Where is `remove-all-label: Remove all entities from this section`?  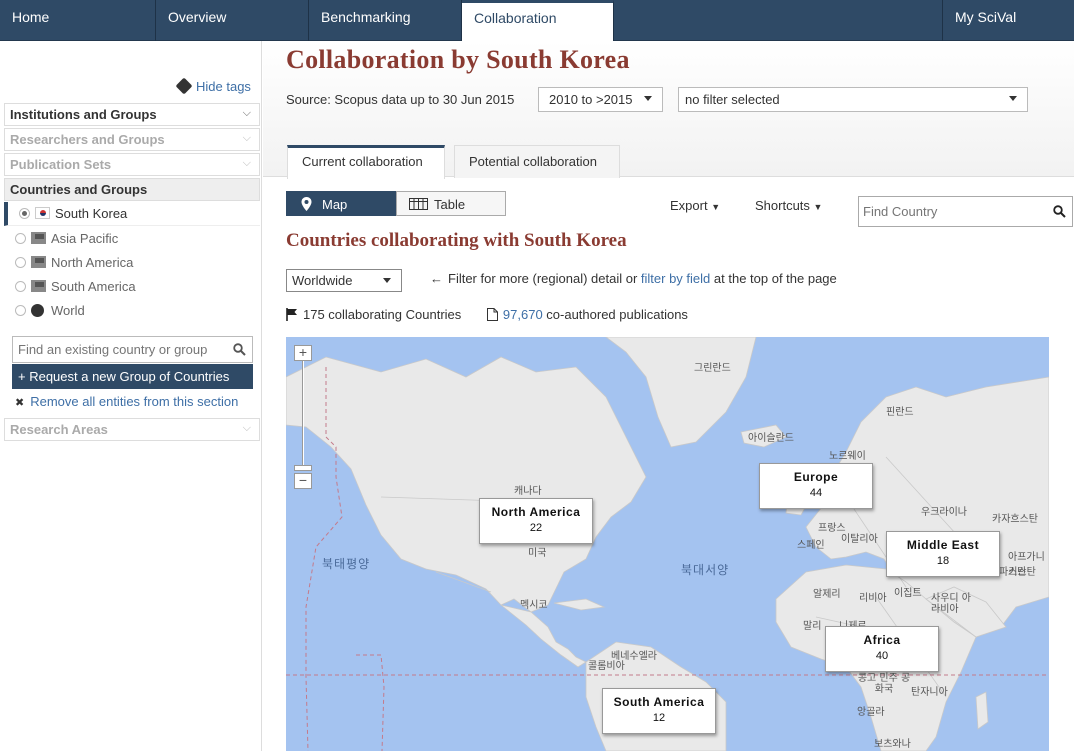
remove-all-label: Remove all entities from this section is located at coordinates (134, 401).